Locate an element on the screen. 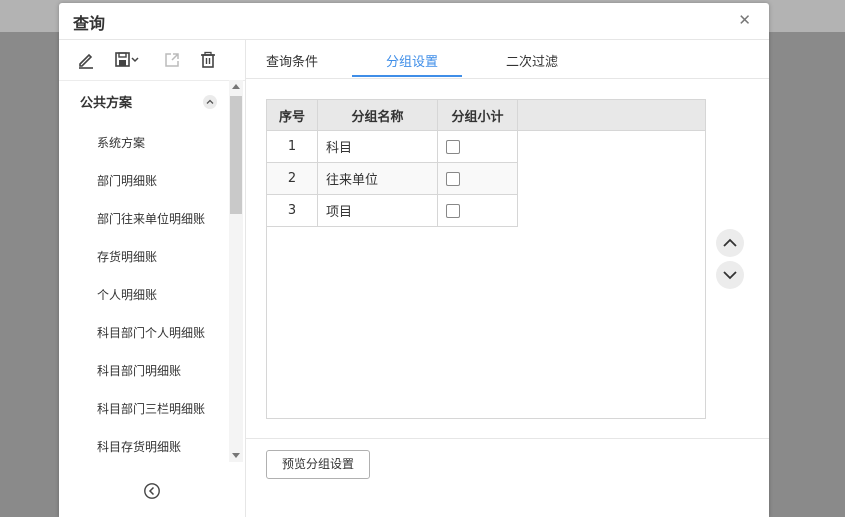 The image size is (845, 517). collapse-sidebar-icon is located at coordinates (152, 491).